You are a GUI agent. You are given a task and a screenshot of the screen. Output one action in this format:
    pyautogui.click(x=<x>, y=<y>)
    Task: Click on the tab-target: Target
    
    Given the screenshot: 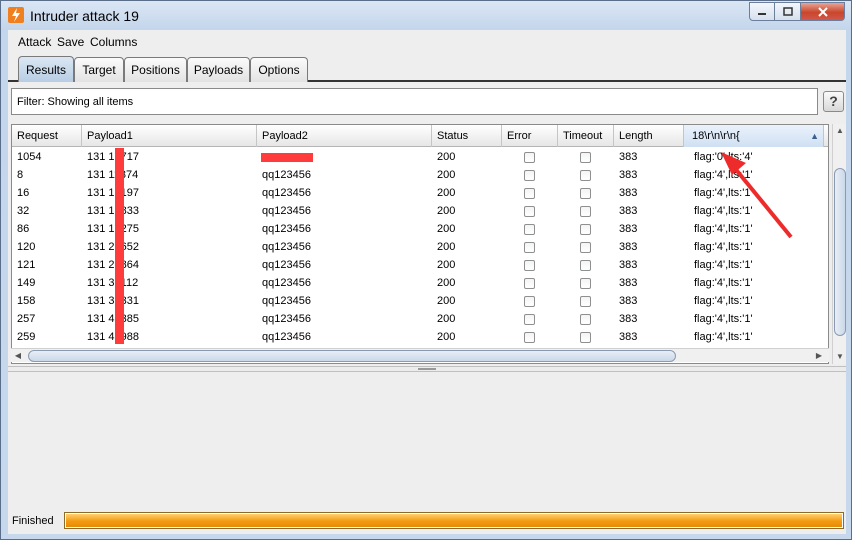 What is the action you would take?
    pyautogui.click(x=99, y=69)
    